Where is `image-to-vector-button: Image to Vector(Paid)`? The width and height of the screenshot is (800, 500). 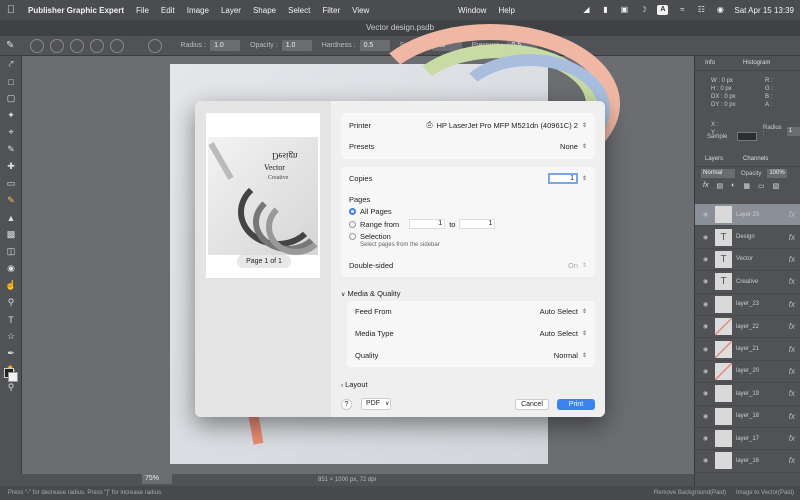
image-to-vector-button: Image to Vector(Paid) is located at coordinates (765, 493).